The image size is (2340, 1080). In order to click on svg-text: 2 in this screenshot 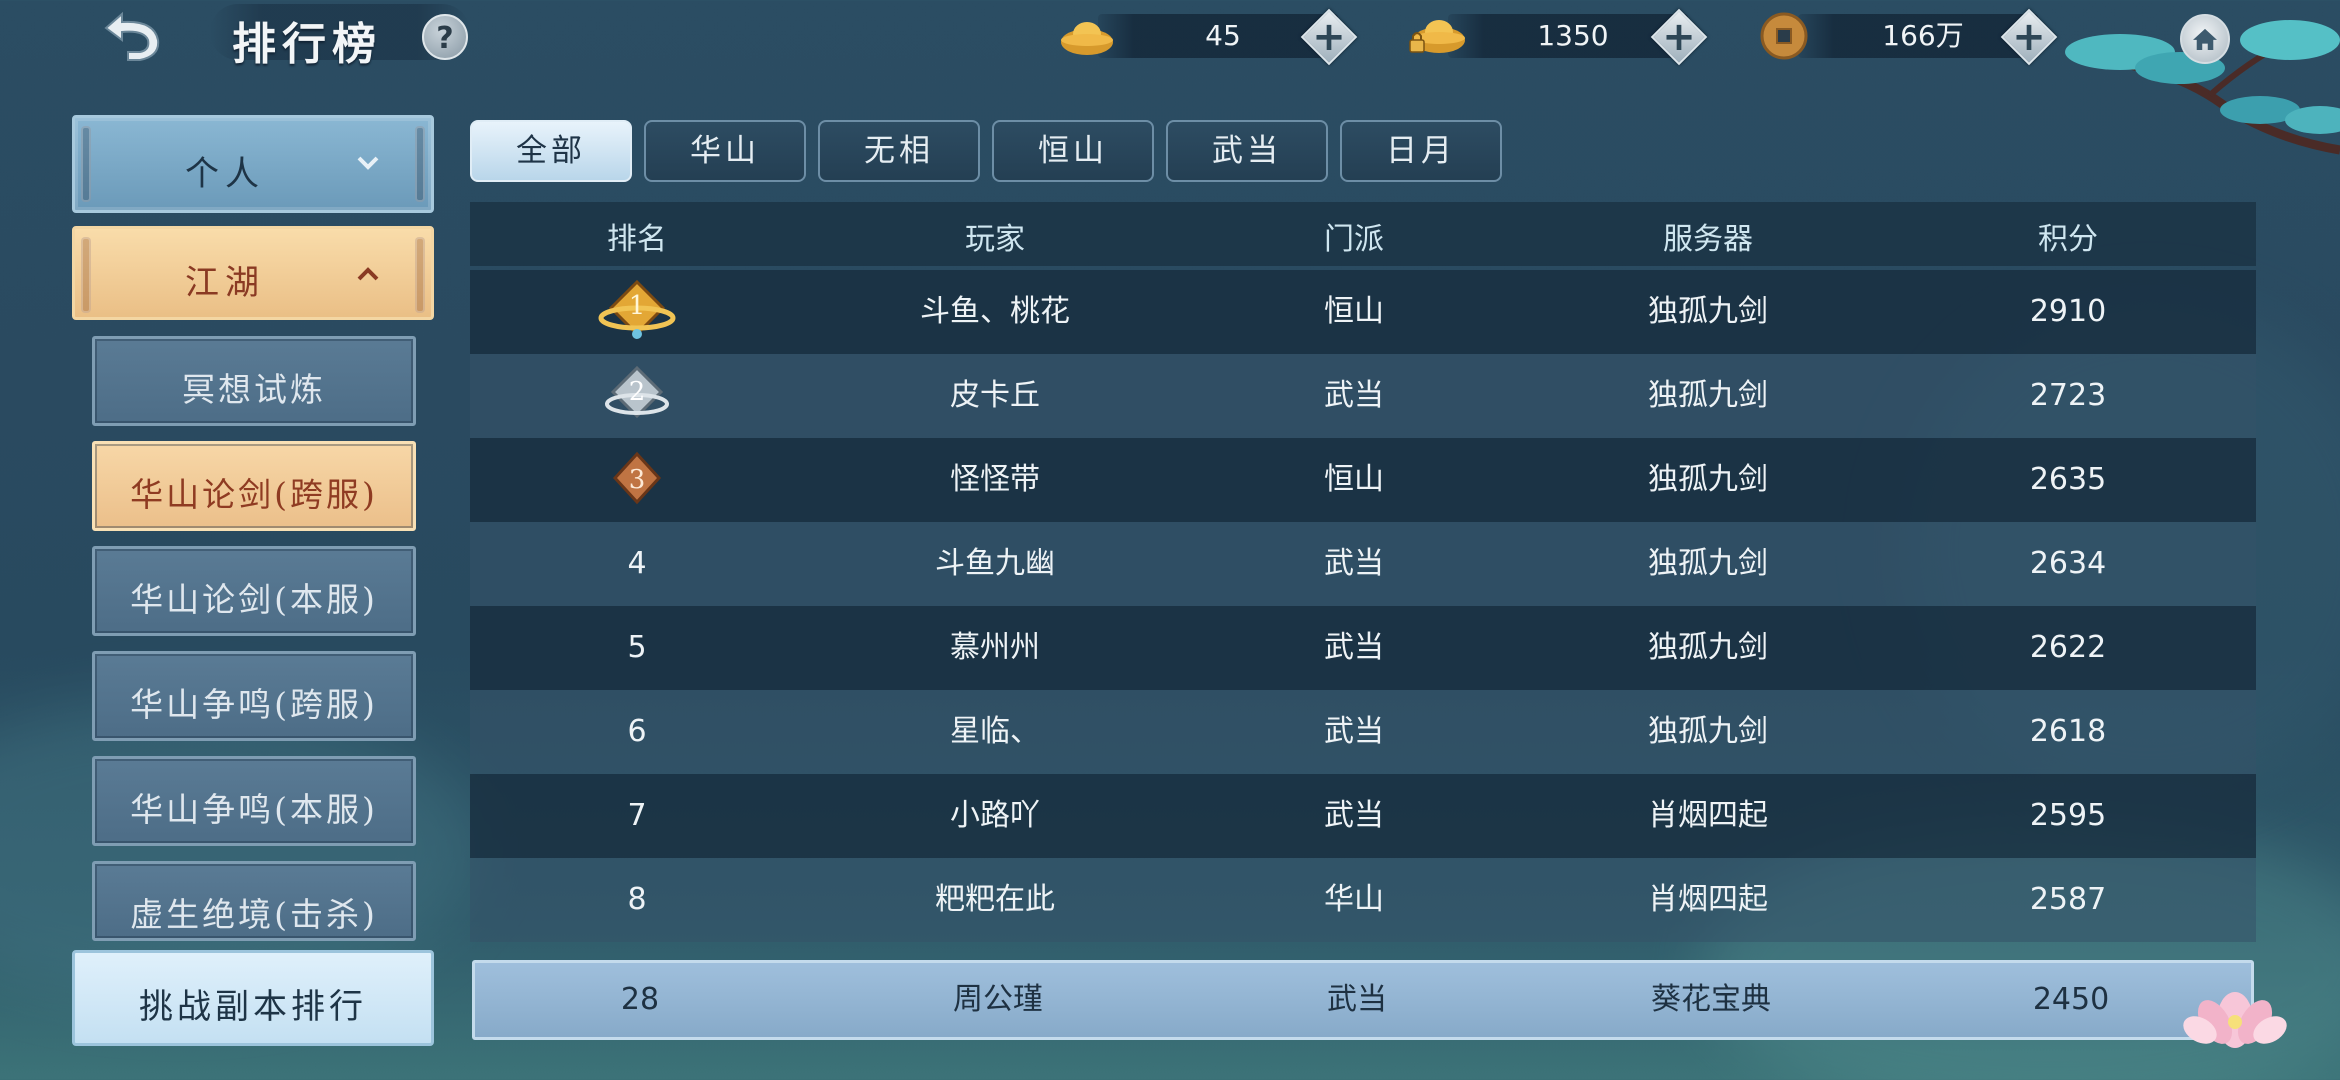, I will do `click(637, 392)`.